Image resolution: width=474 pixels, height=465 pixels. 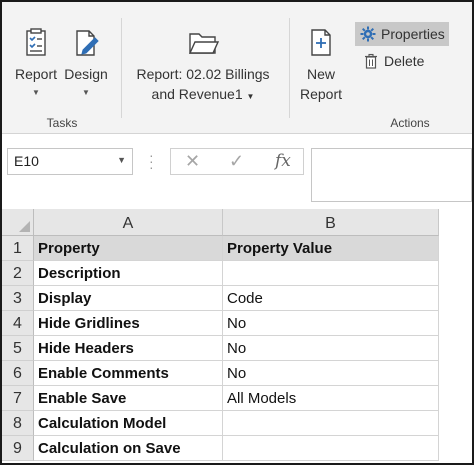 I want to click on column-header-b: B, so click(x=331, y=222).